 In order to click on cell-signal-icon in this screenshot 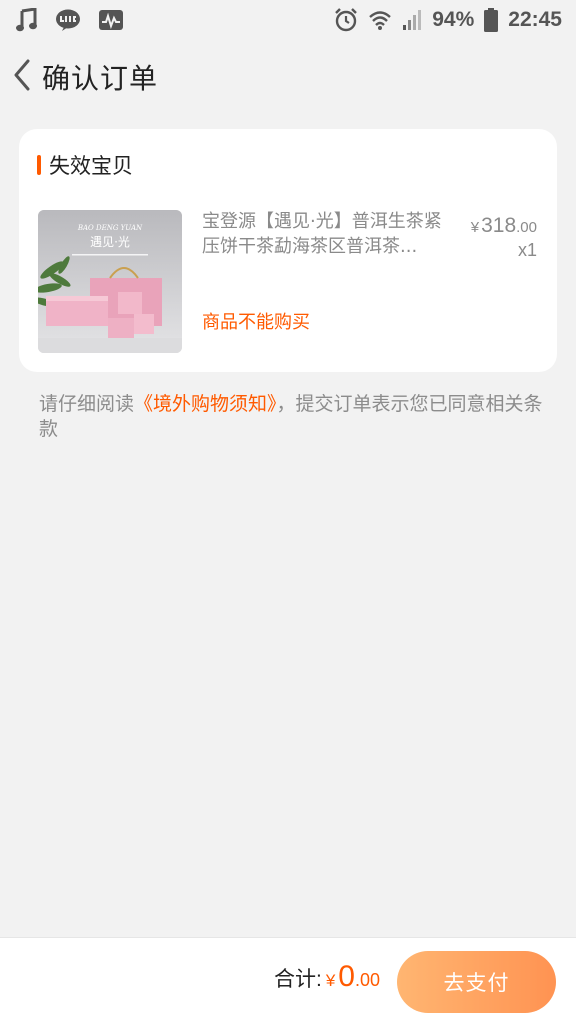, I will do `click(412, 20)`.